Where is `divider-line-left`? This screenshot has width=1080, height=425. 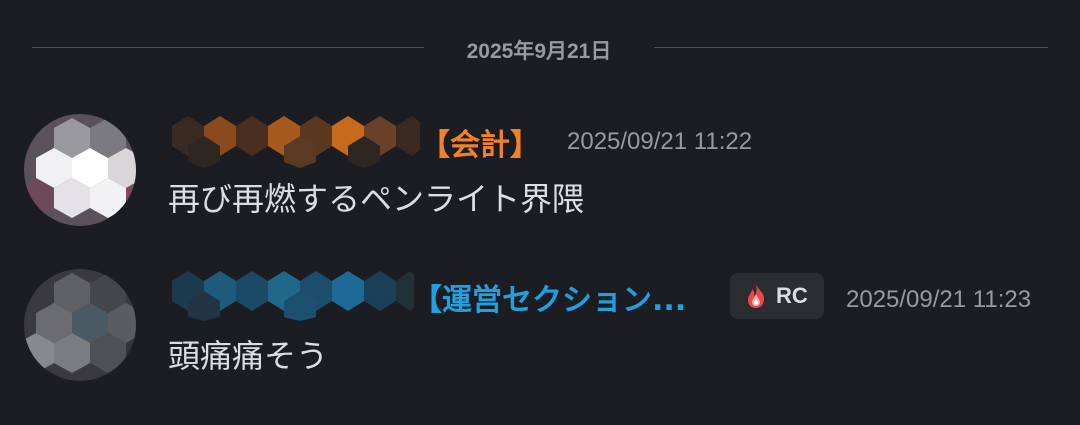 divider-line-left is located at coordinates (228, 47).